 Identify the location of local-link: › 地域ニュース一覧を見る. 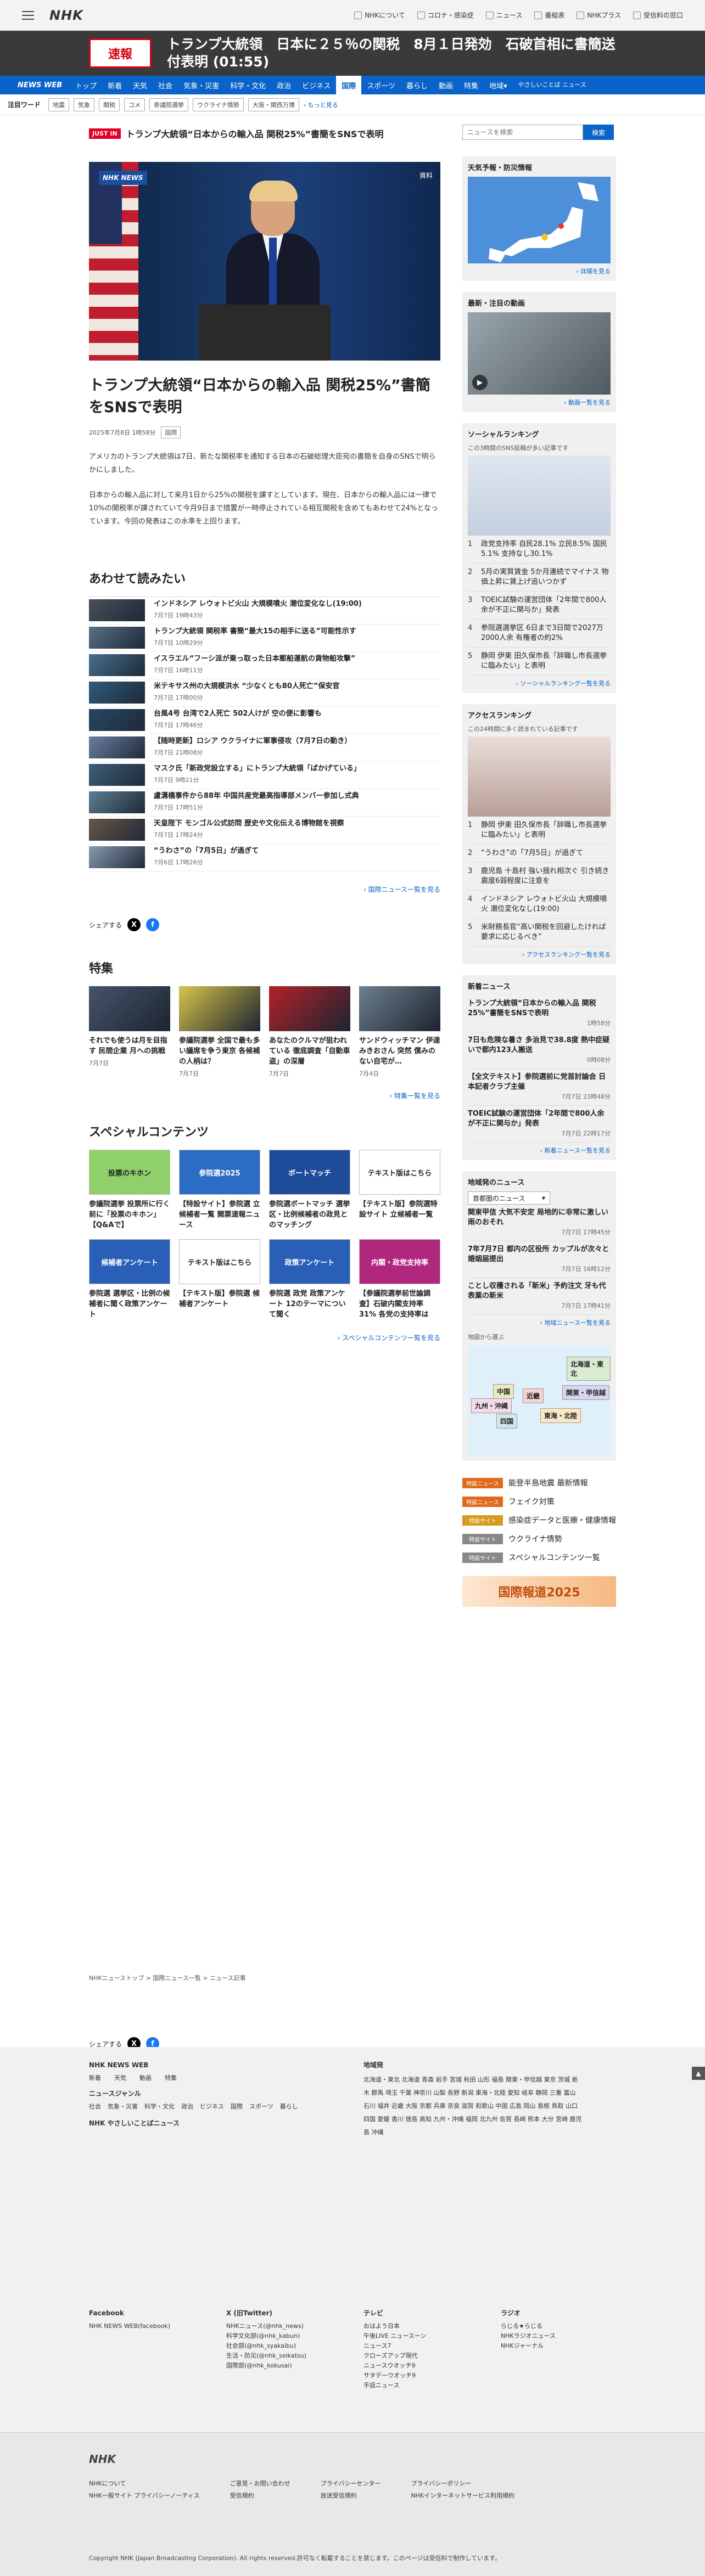
(539, 1323).